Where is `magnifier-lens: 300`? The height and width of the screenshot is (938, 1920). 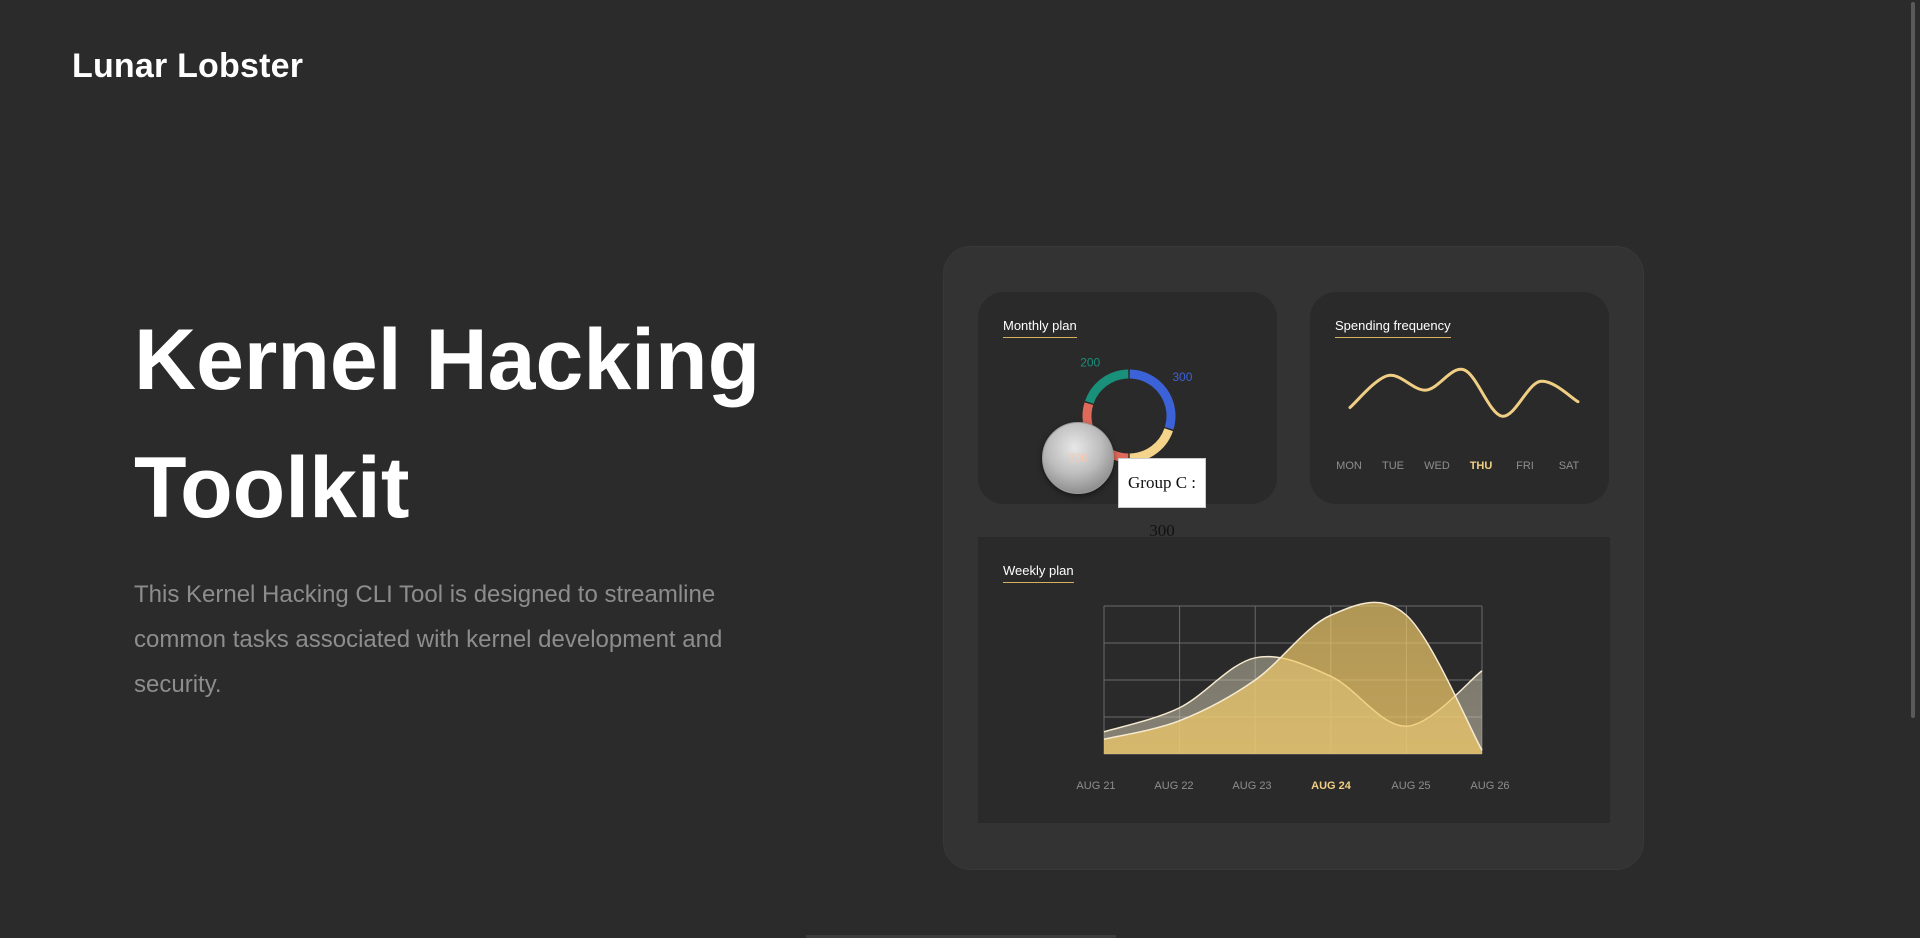 magnifier-lens: 300 is located at coordinates (1078, 458).